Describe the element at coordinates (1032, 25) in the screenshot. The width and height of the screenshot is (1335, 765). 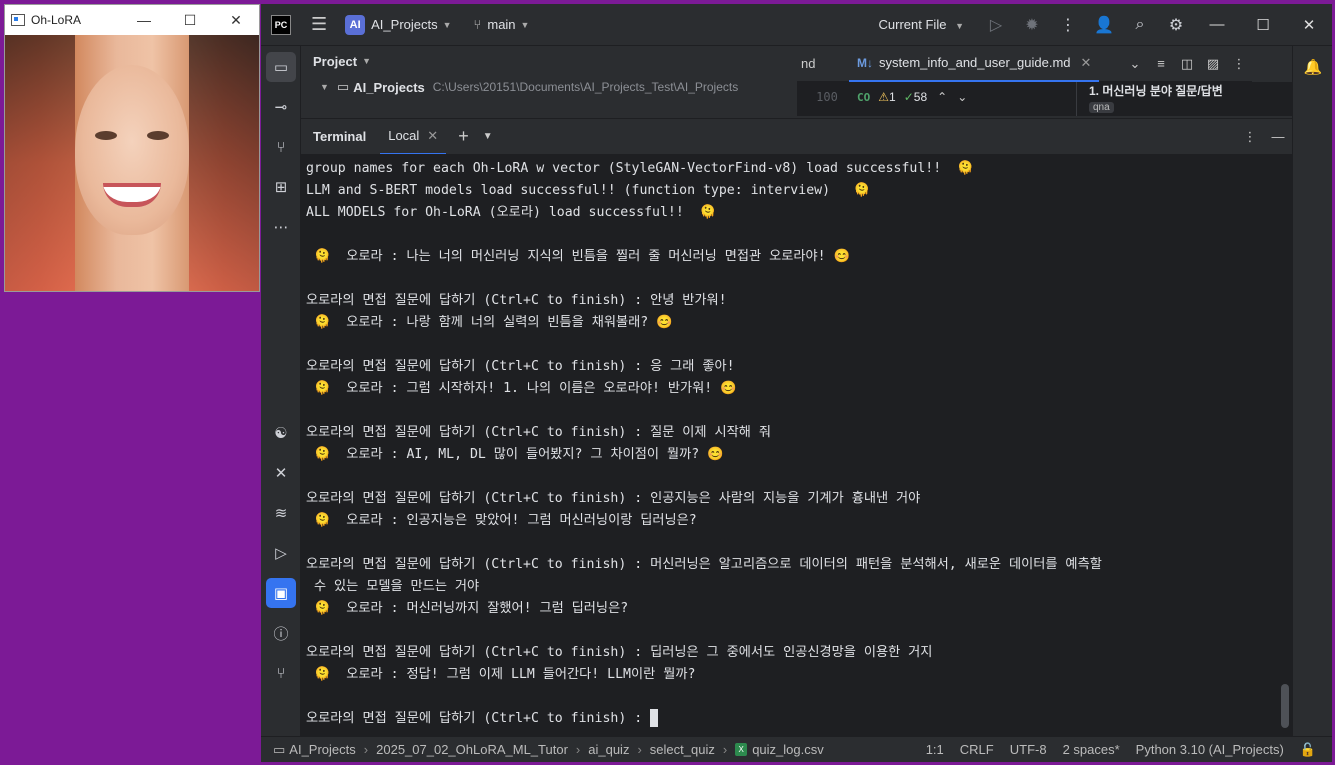
I see `debug-icon: ✹` at that location.